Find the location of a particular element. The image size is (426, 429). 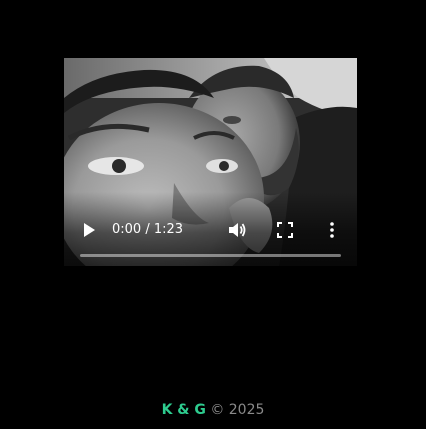

fullscreen-icon is located at coordinates (285, 230).